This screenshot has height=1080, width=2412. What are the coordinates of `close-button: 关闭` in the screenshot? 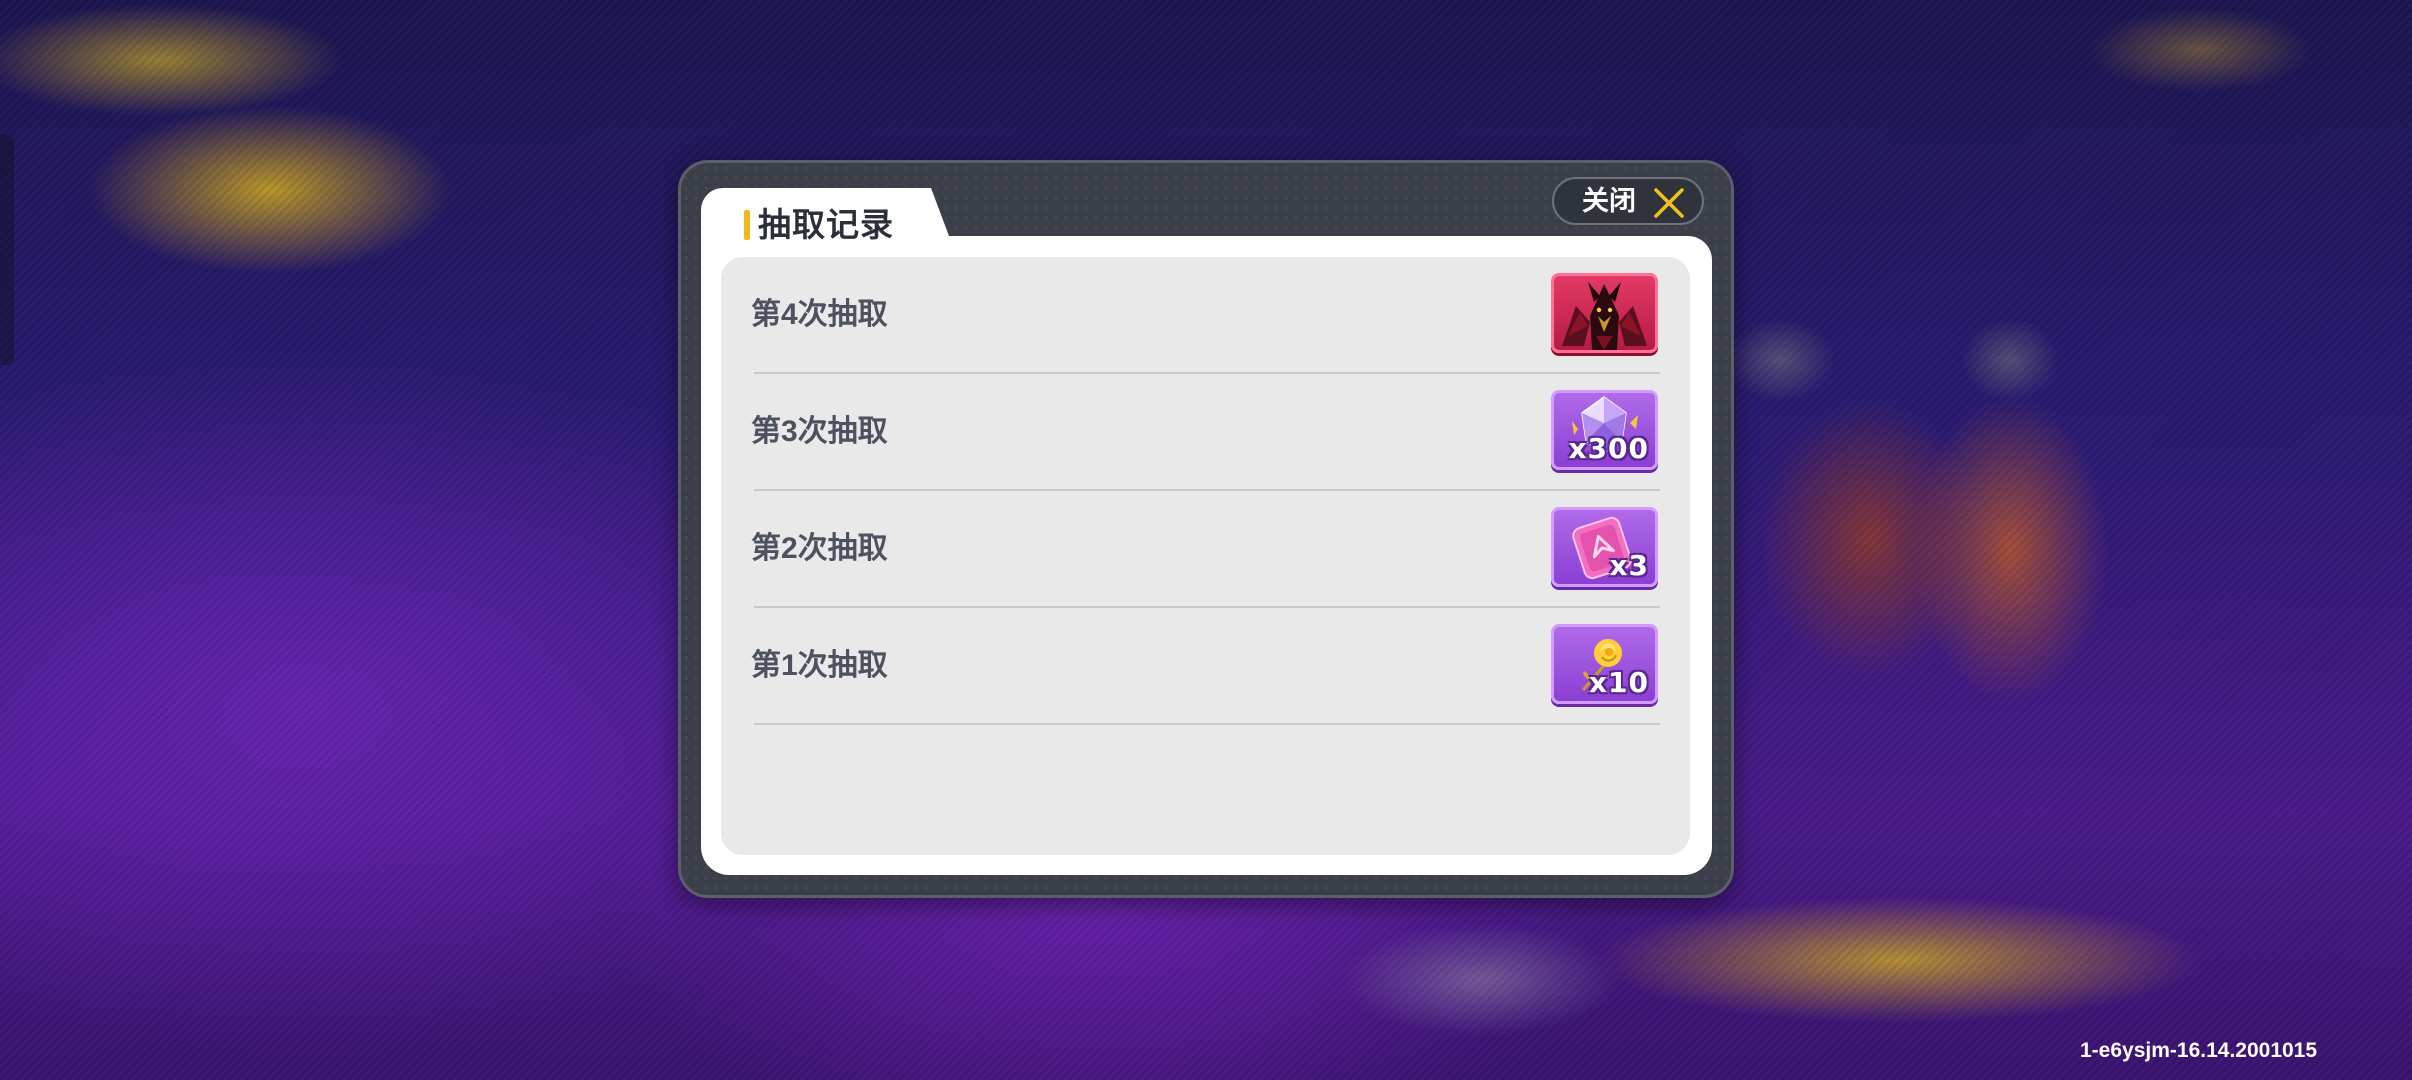 It's located at (1628, 201).